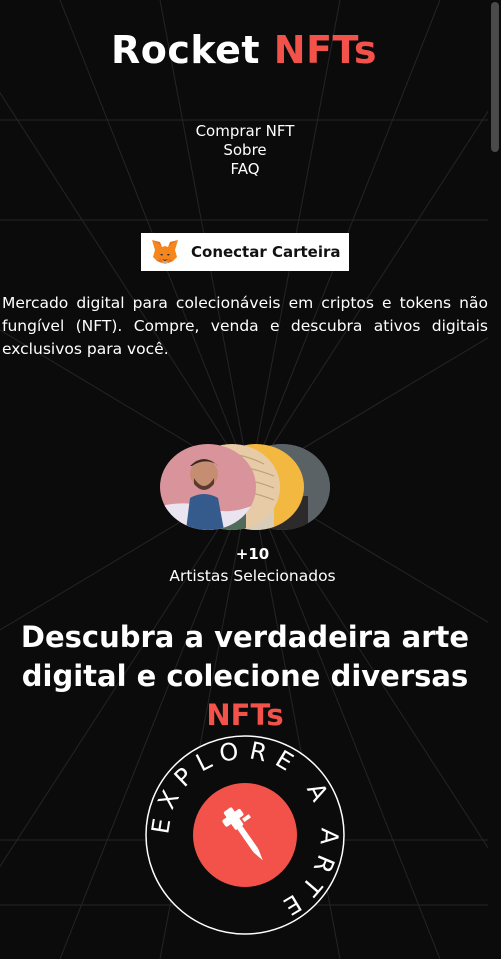 The image size is (501, 959). What do you see at coordinates (185, 50) in the screenshot?
I see `title-prefix: Rocket` at bounding box center [185, 50].